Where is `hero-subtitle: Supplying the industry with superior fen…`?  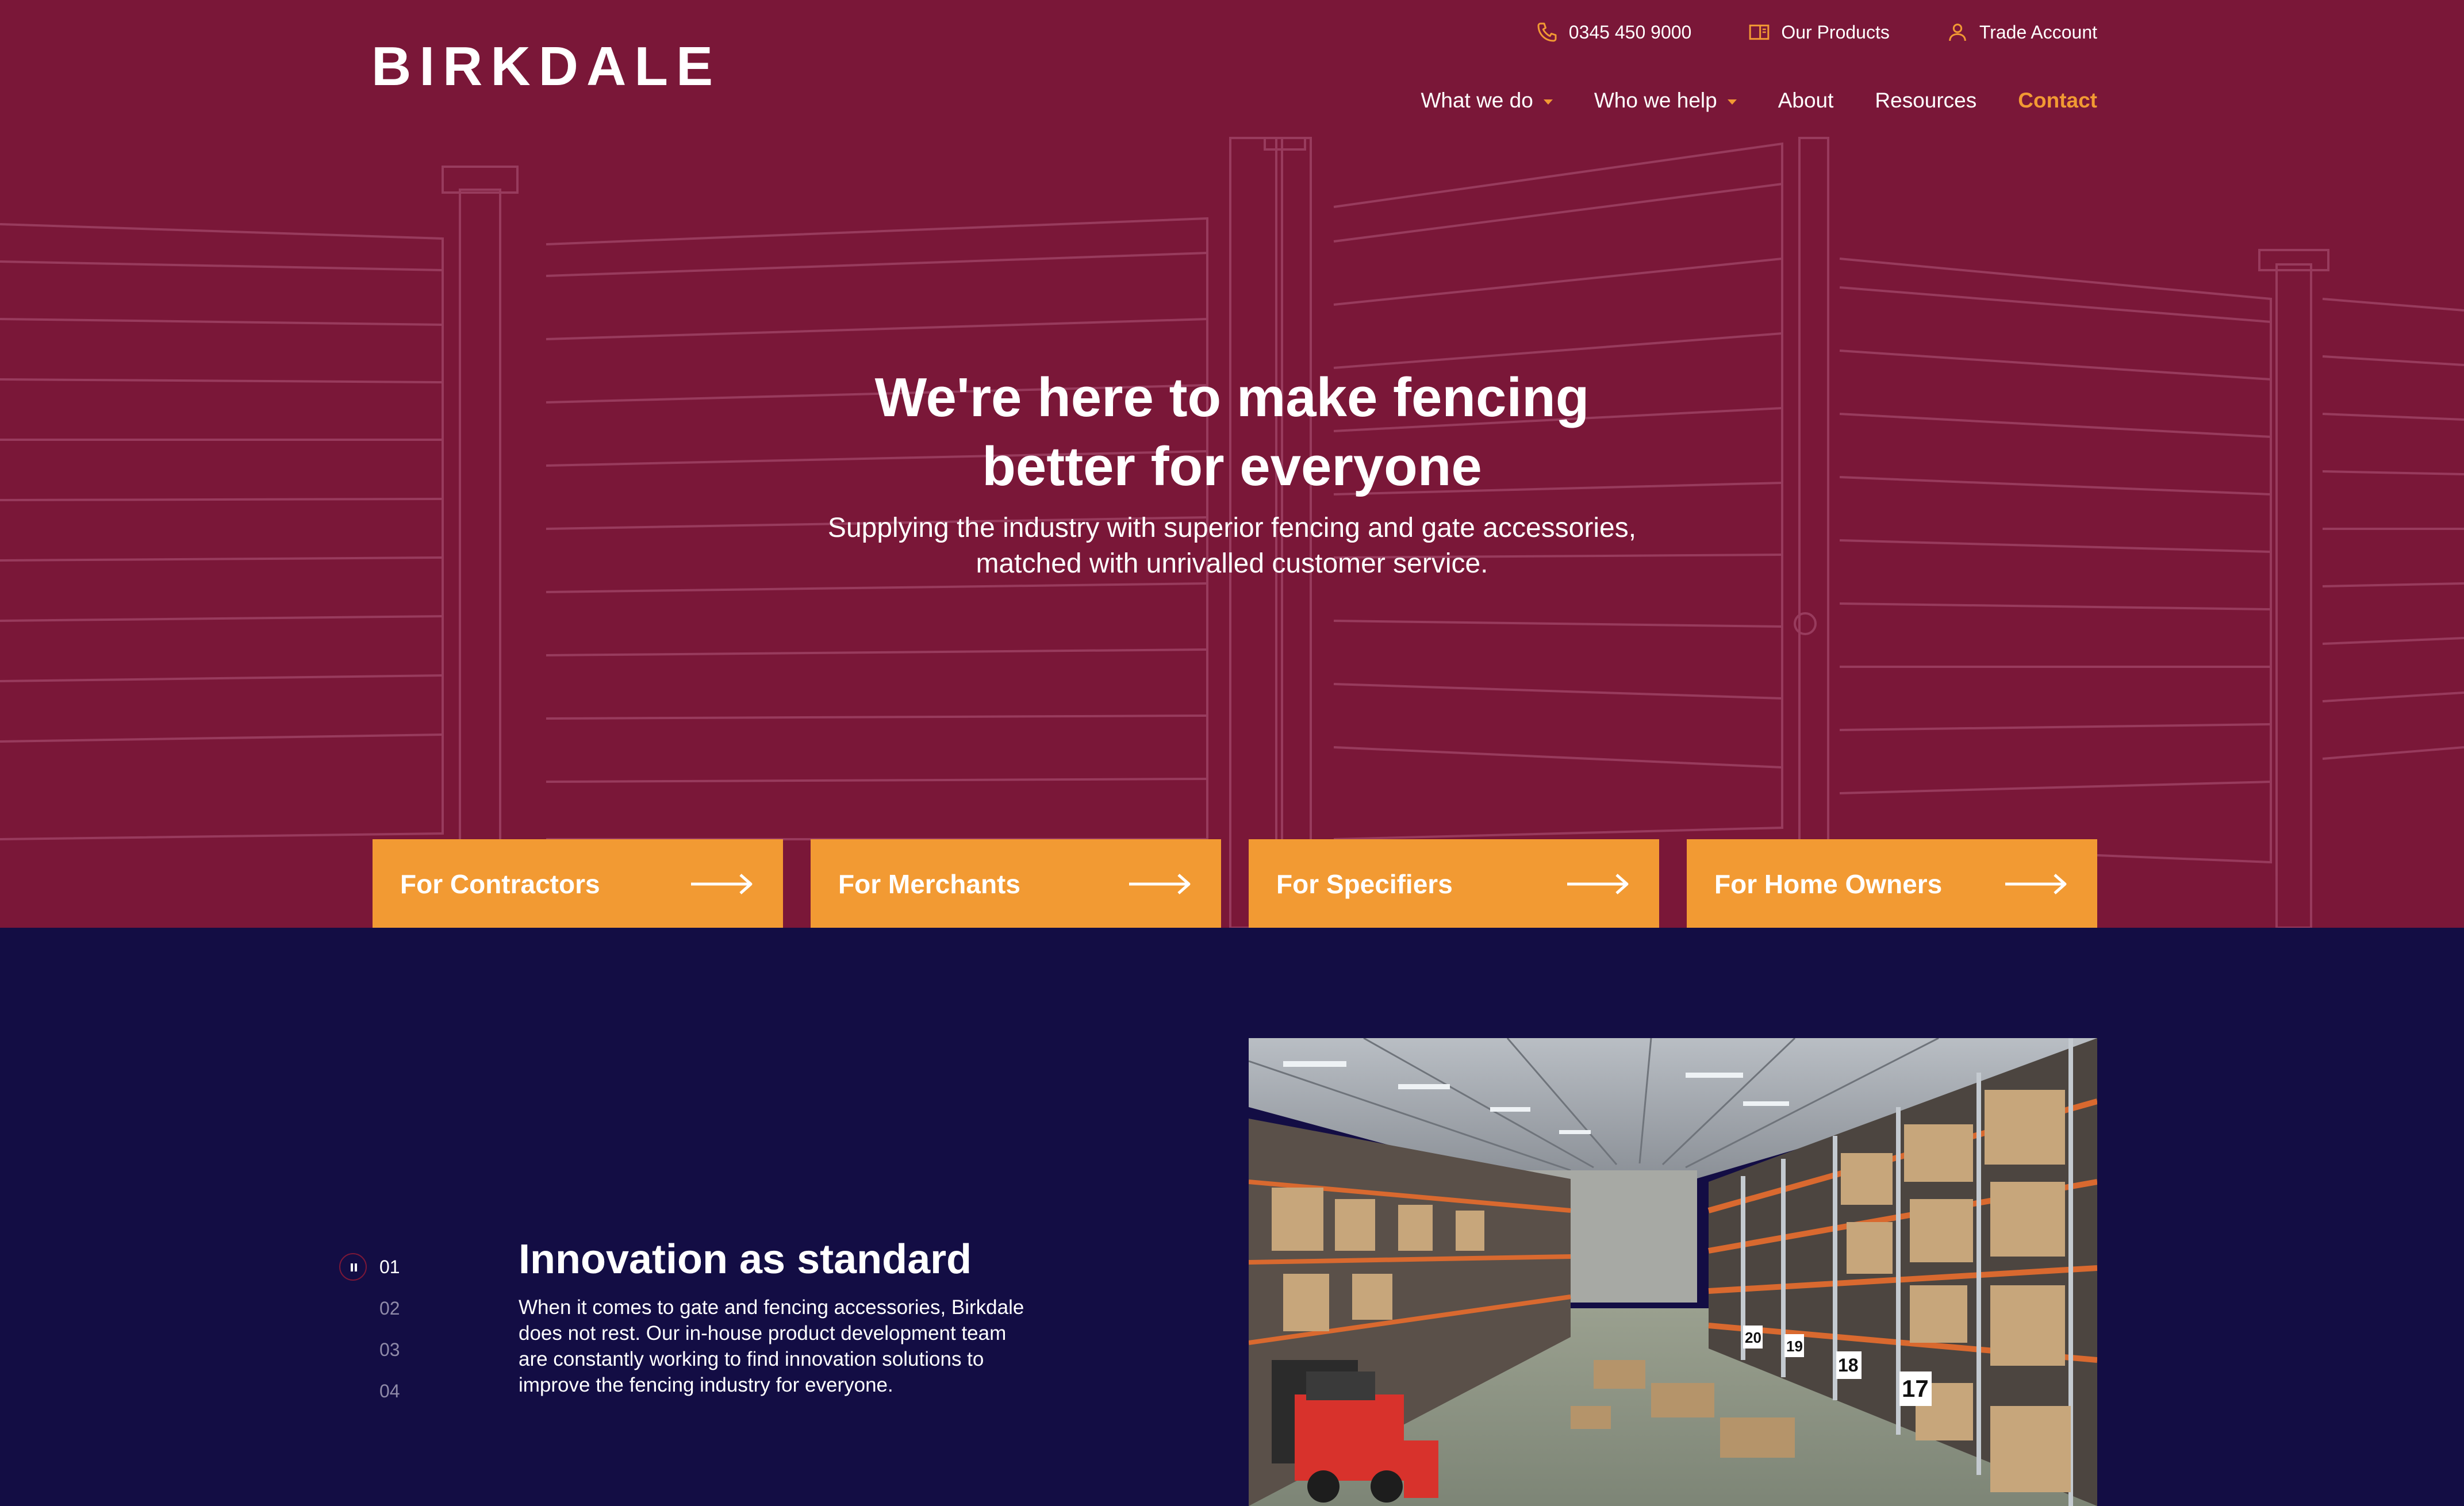
hero-subtitle: Supplying the industry with superior fen… is located at coordinates (1232, 546).